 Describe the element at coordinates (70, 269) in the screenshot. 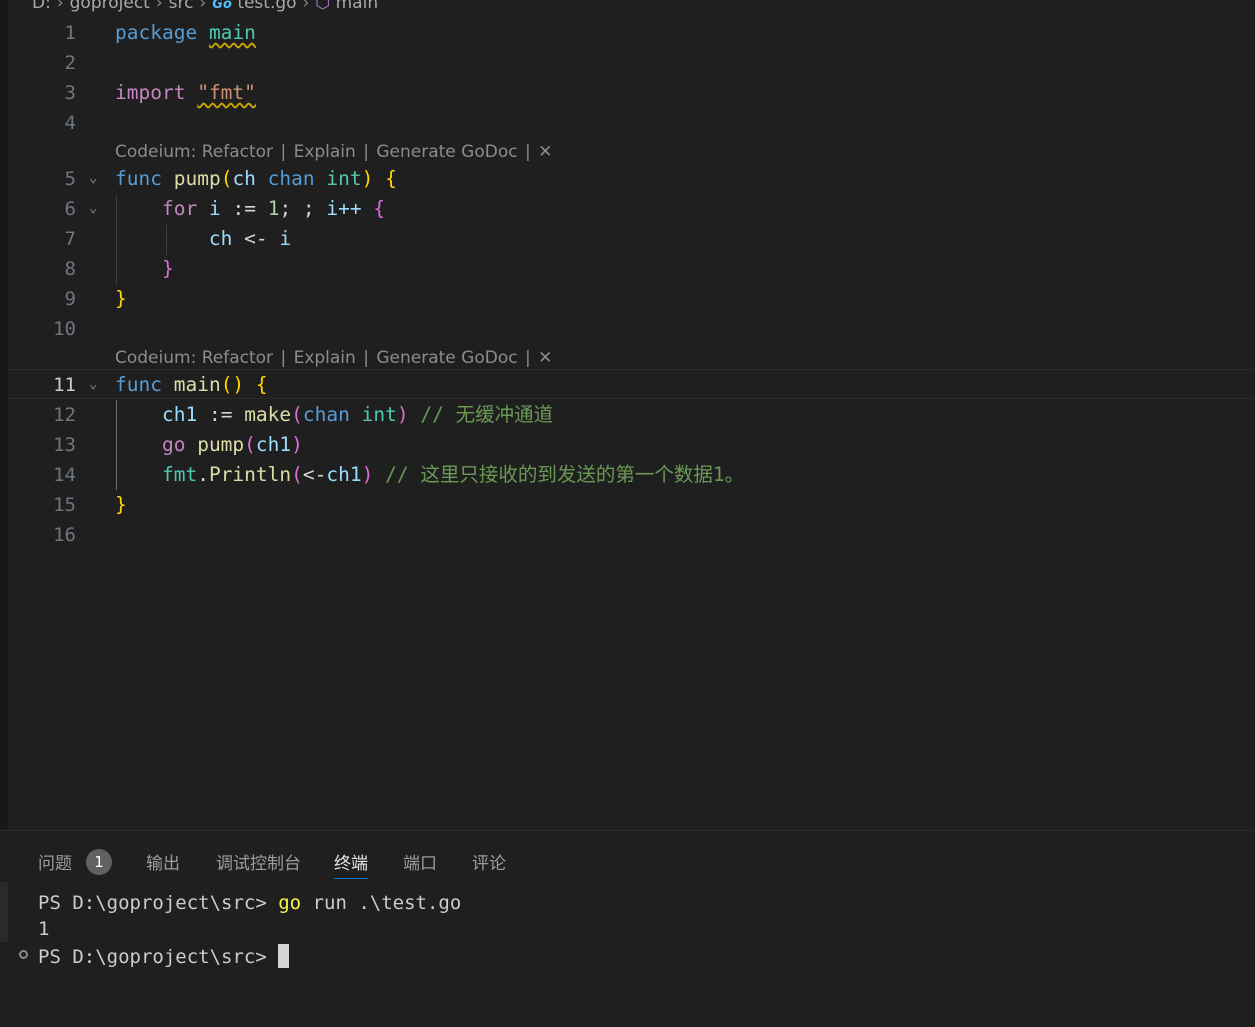

I see `line-number: 8` at that location.